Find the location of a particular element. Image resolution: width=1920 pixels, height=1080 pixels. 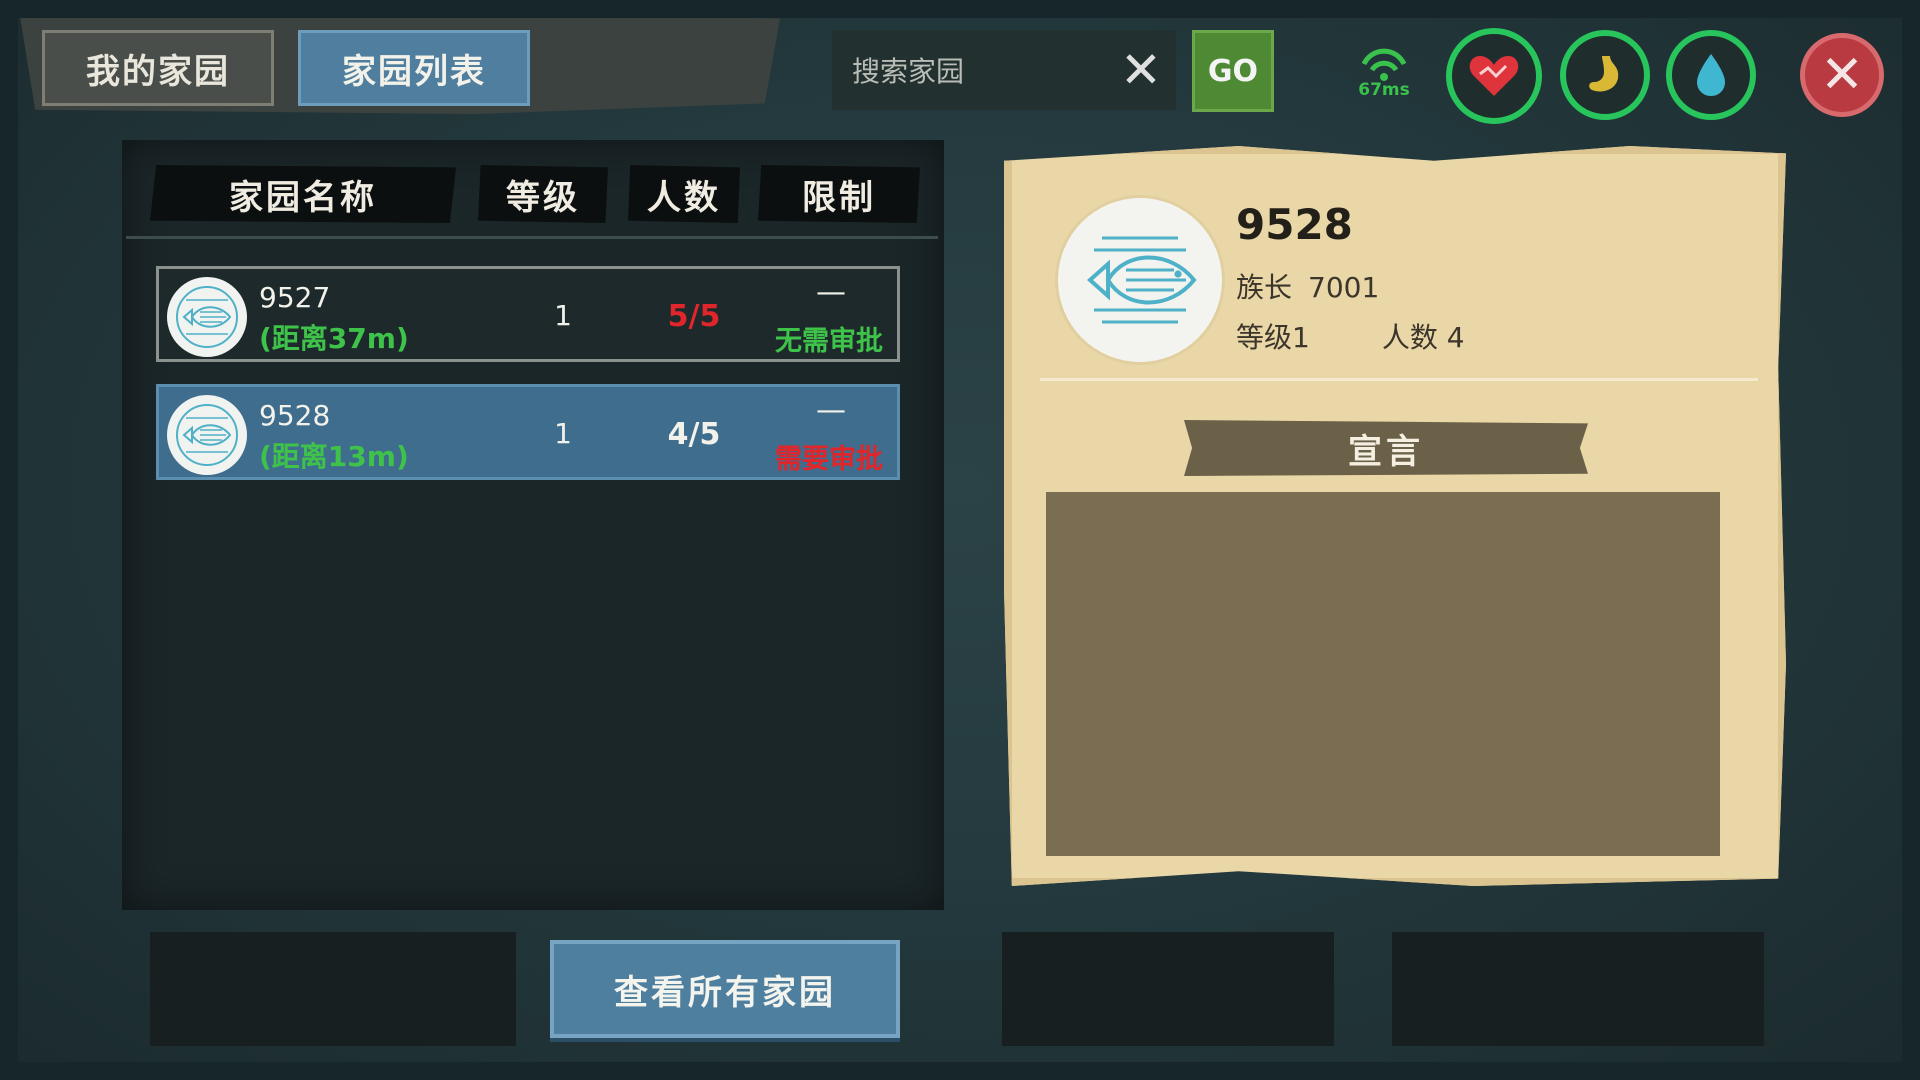

approval-status: 无需审批 is located at coordinates (829, 341).